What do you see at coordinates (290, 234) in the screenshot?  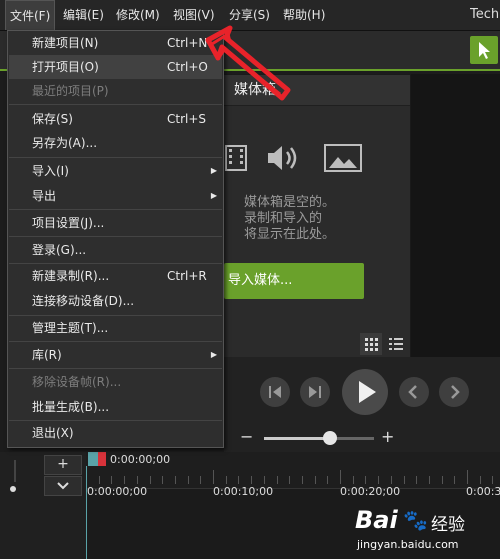 I see `empty-line: 将显示在此处。` at bounding box center [290, 234].